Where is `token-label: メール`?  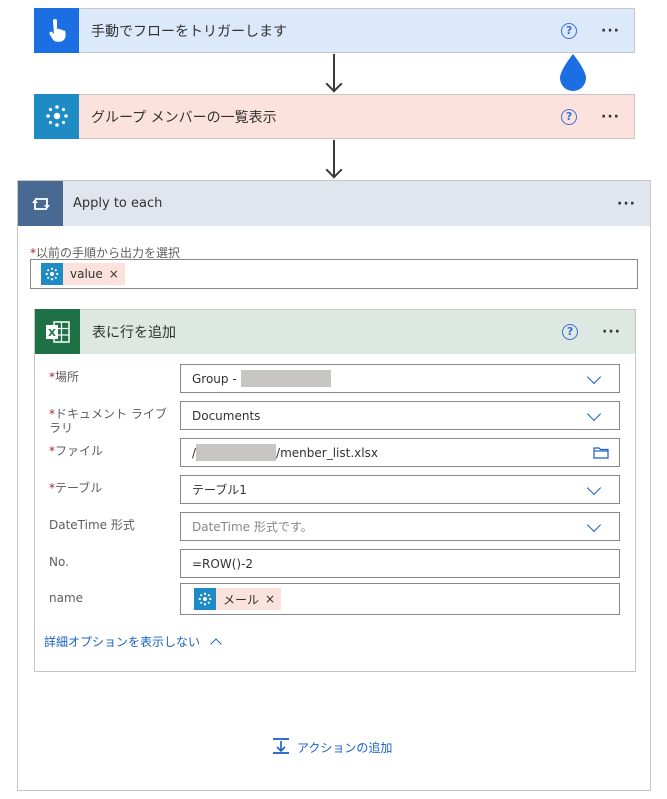
token-label: メール is located at coordinates (241, 599).